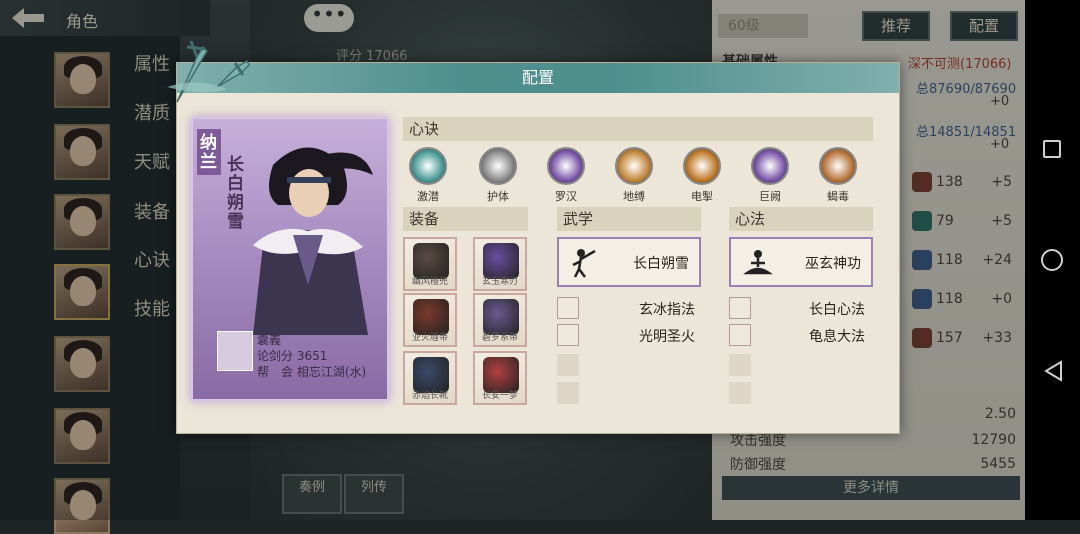  Describe the element at coordinates (235, 351) in the screenshot. I see `player-avatar` at that location.